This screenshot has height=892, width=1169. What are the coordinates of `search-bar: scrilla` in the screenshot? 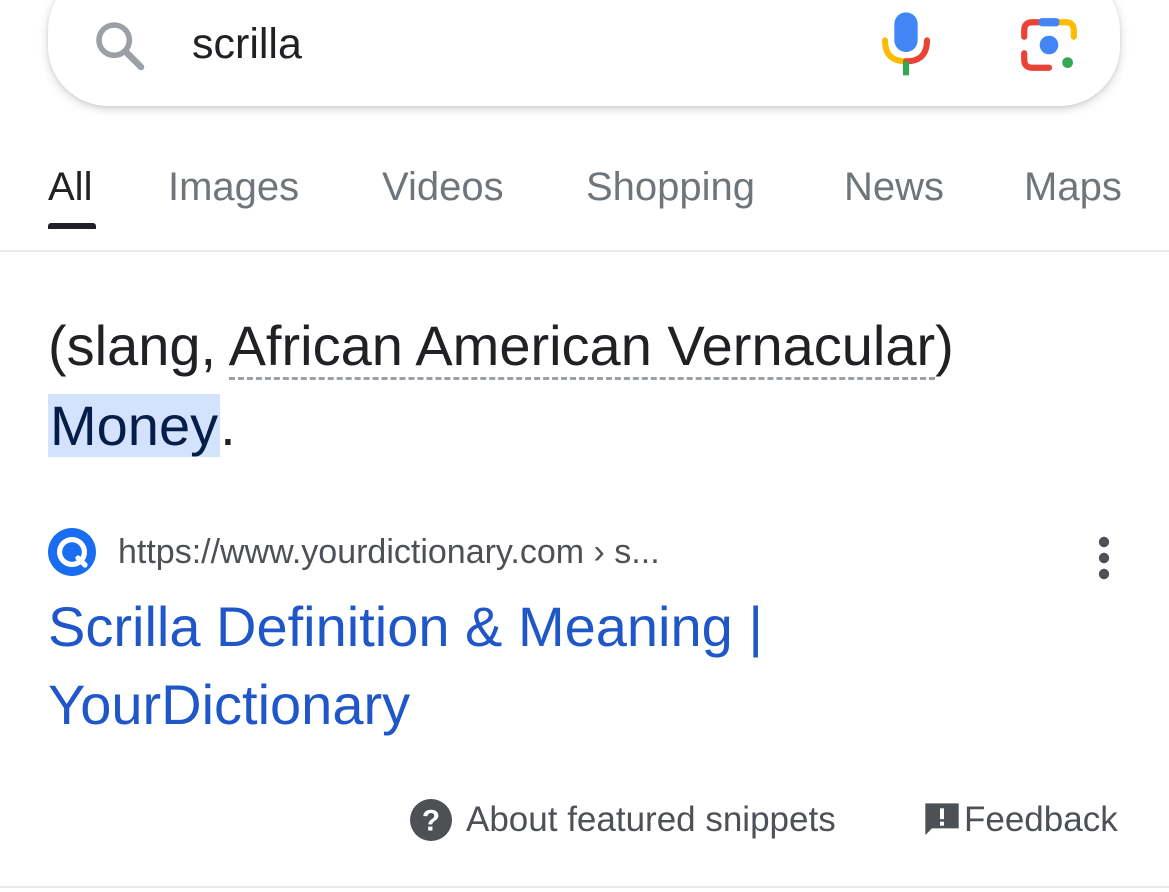 It's located at (584, 53).